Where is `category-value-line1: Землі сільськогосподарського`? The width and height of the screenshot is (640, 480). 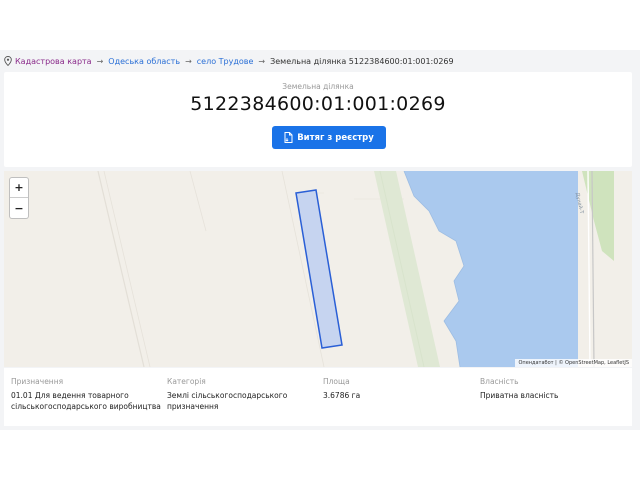 category-value-line1: Землі сільськогосподарського is located at coordinates (227, 395).